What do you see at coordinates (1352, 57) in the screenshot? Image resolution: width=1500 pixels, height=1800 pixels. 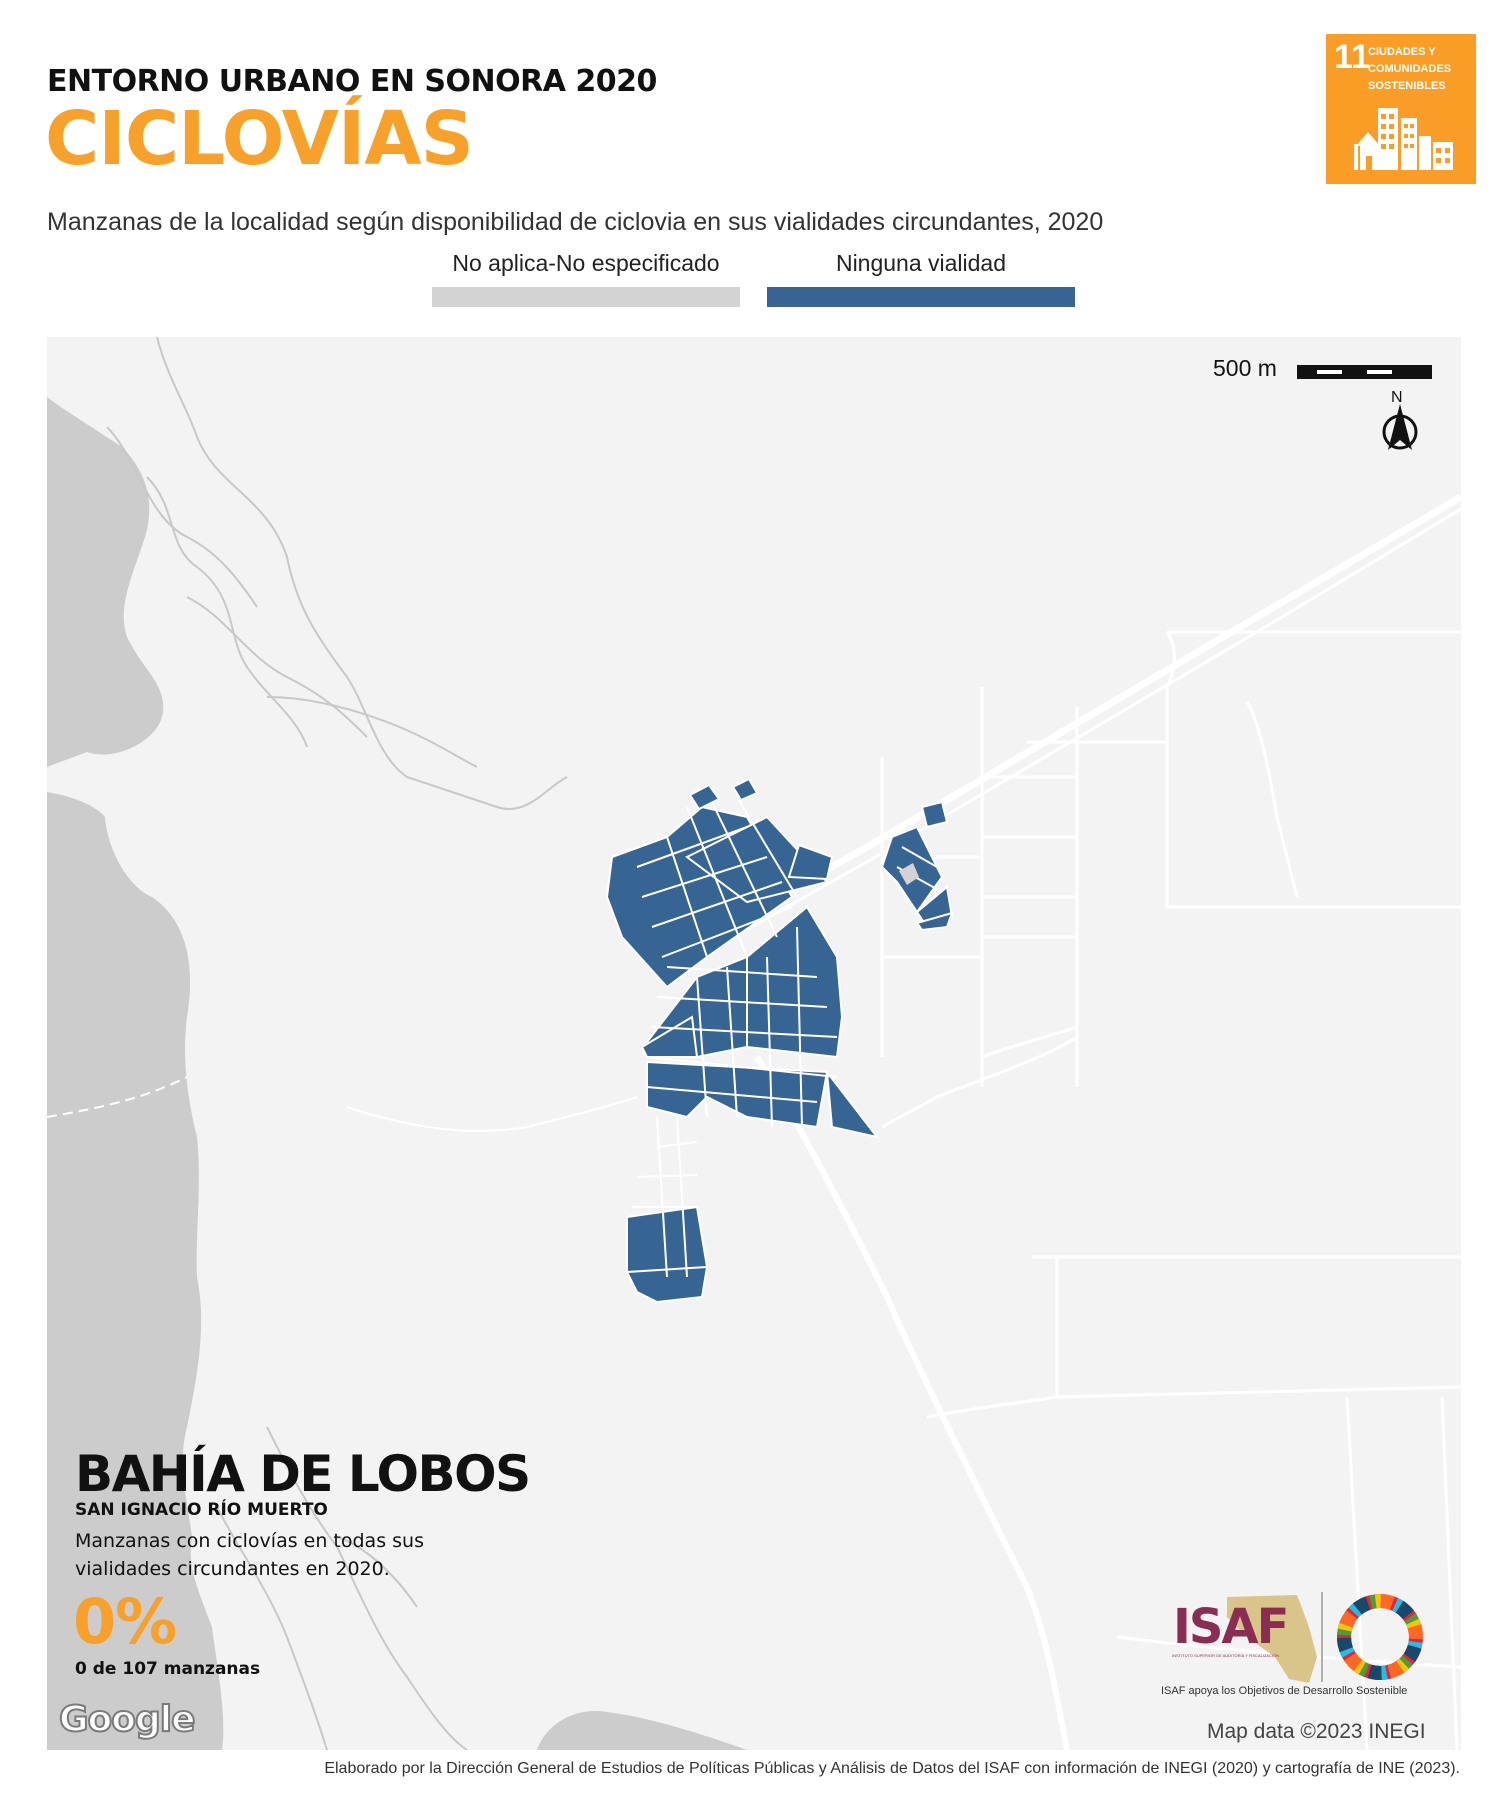 I see `sdg-number: 11` at bounding box center [1352, 57].